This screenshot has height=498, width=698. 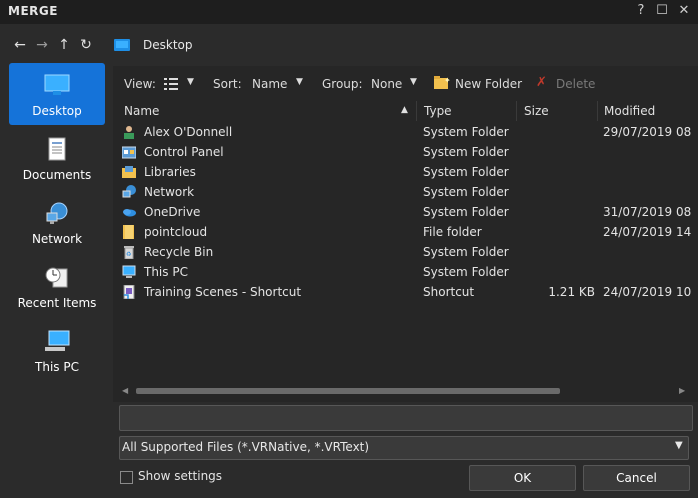 I want to click on forward-arrow-icon: →, so click(x=42, y=45).